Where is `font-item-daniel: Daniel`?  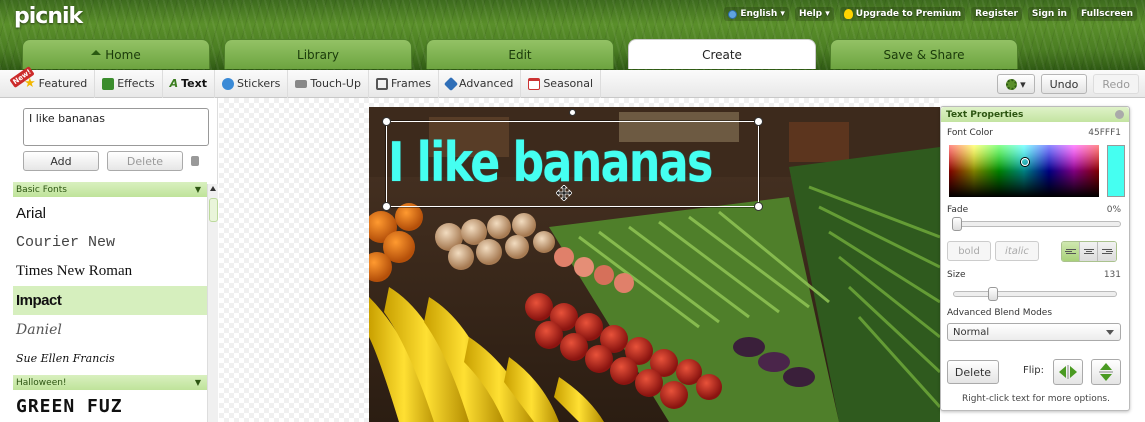 font-item-daniel: Daniel is located at coordinates (110, 329).